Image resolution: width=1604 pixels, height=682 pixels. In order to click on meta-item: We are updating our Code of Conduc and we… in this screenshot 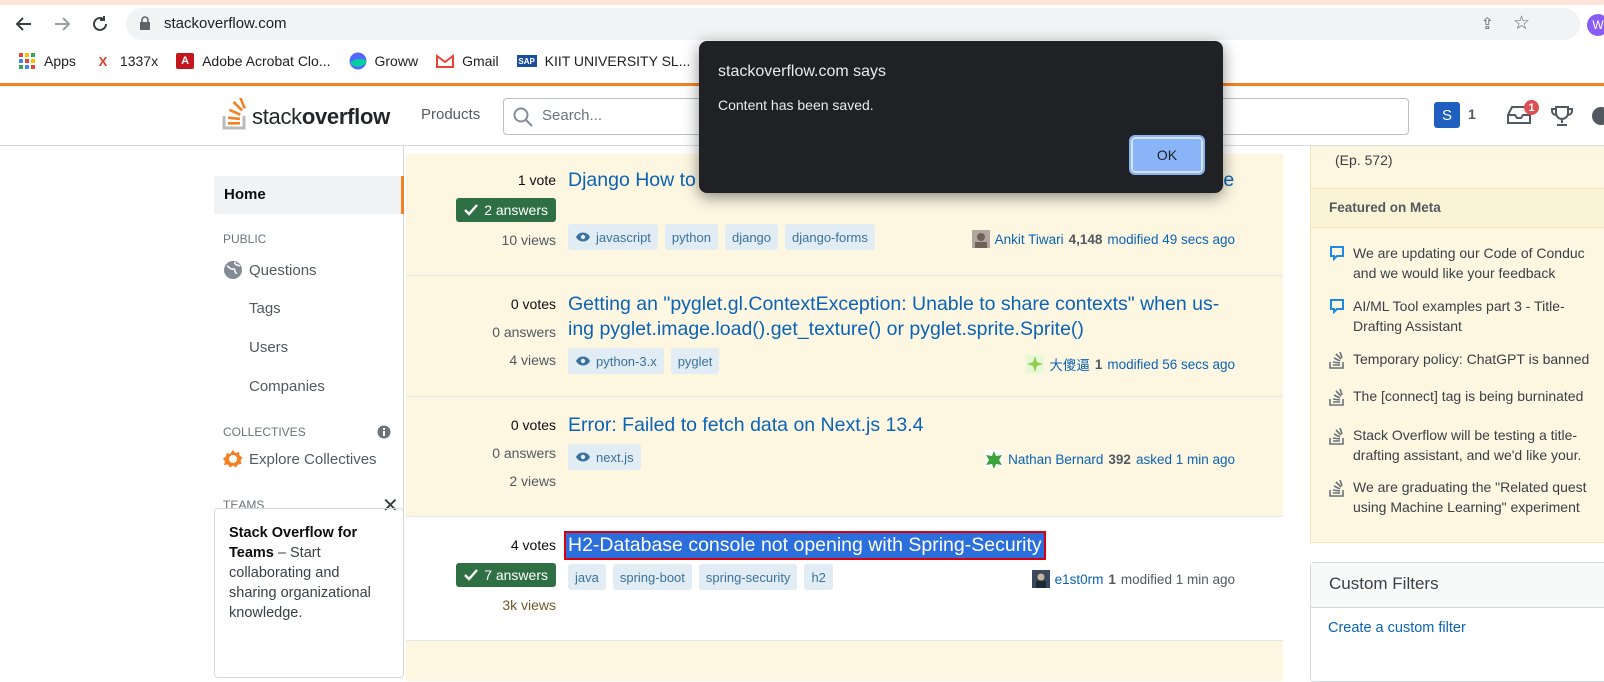, I will do `click(1466, 263)`.